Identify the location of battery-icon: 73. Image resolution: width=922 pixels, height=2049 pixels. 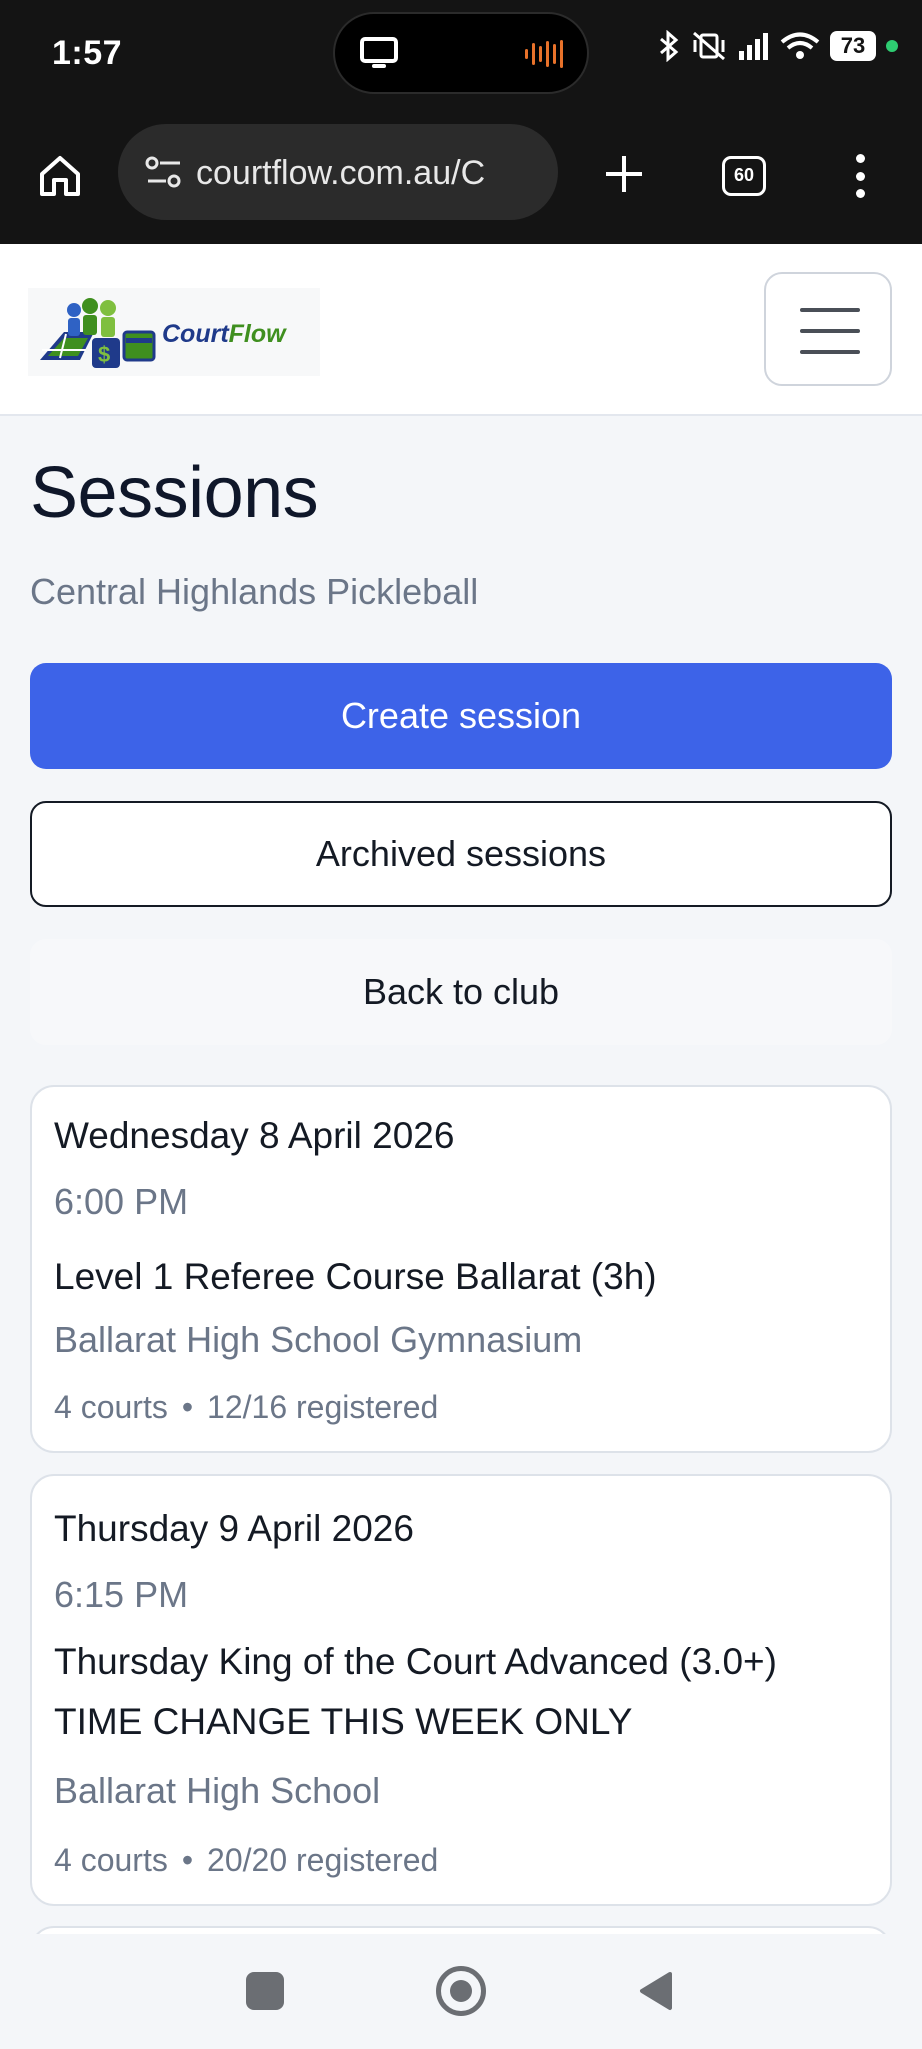
(853, 46).